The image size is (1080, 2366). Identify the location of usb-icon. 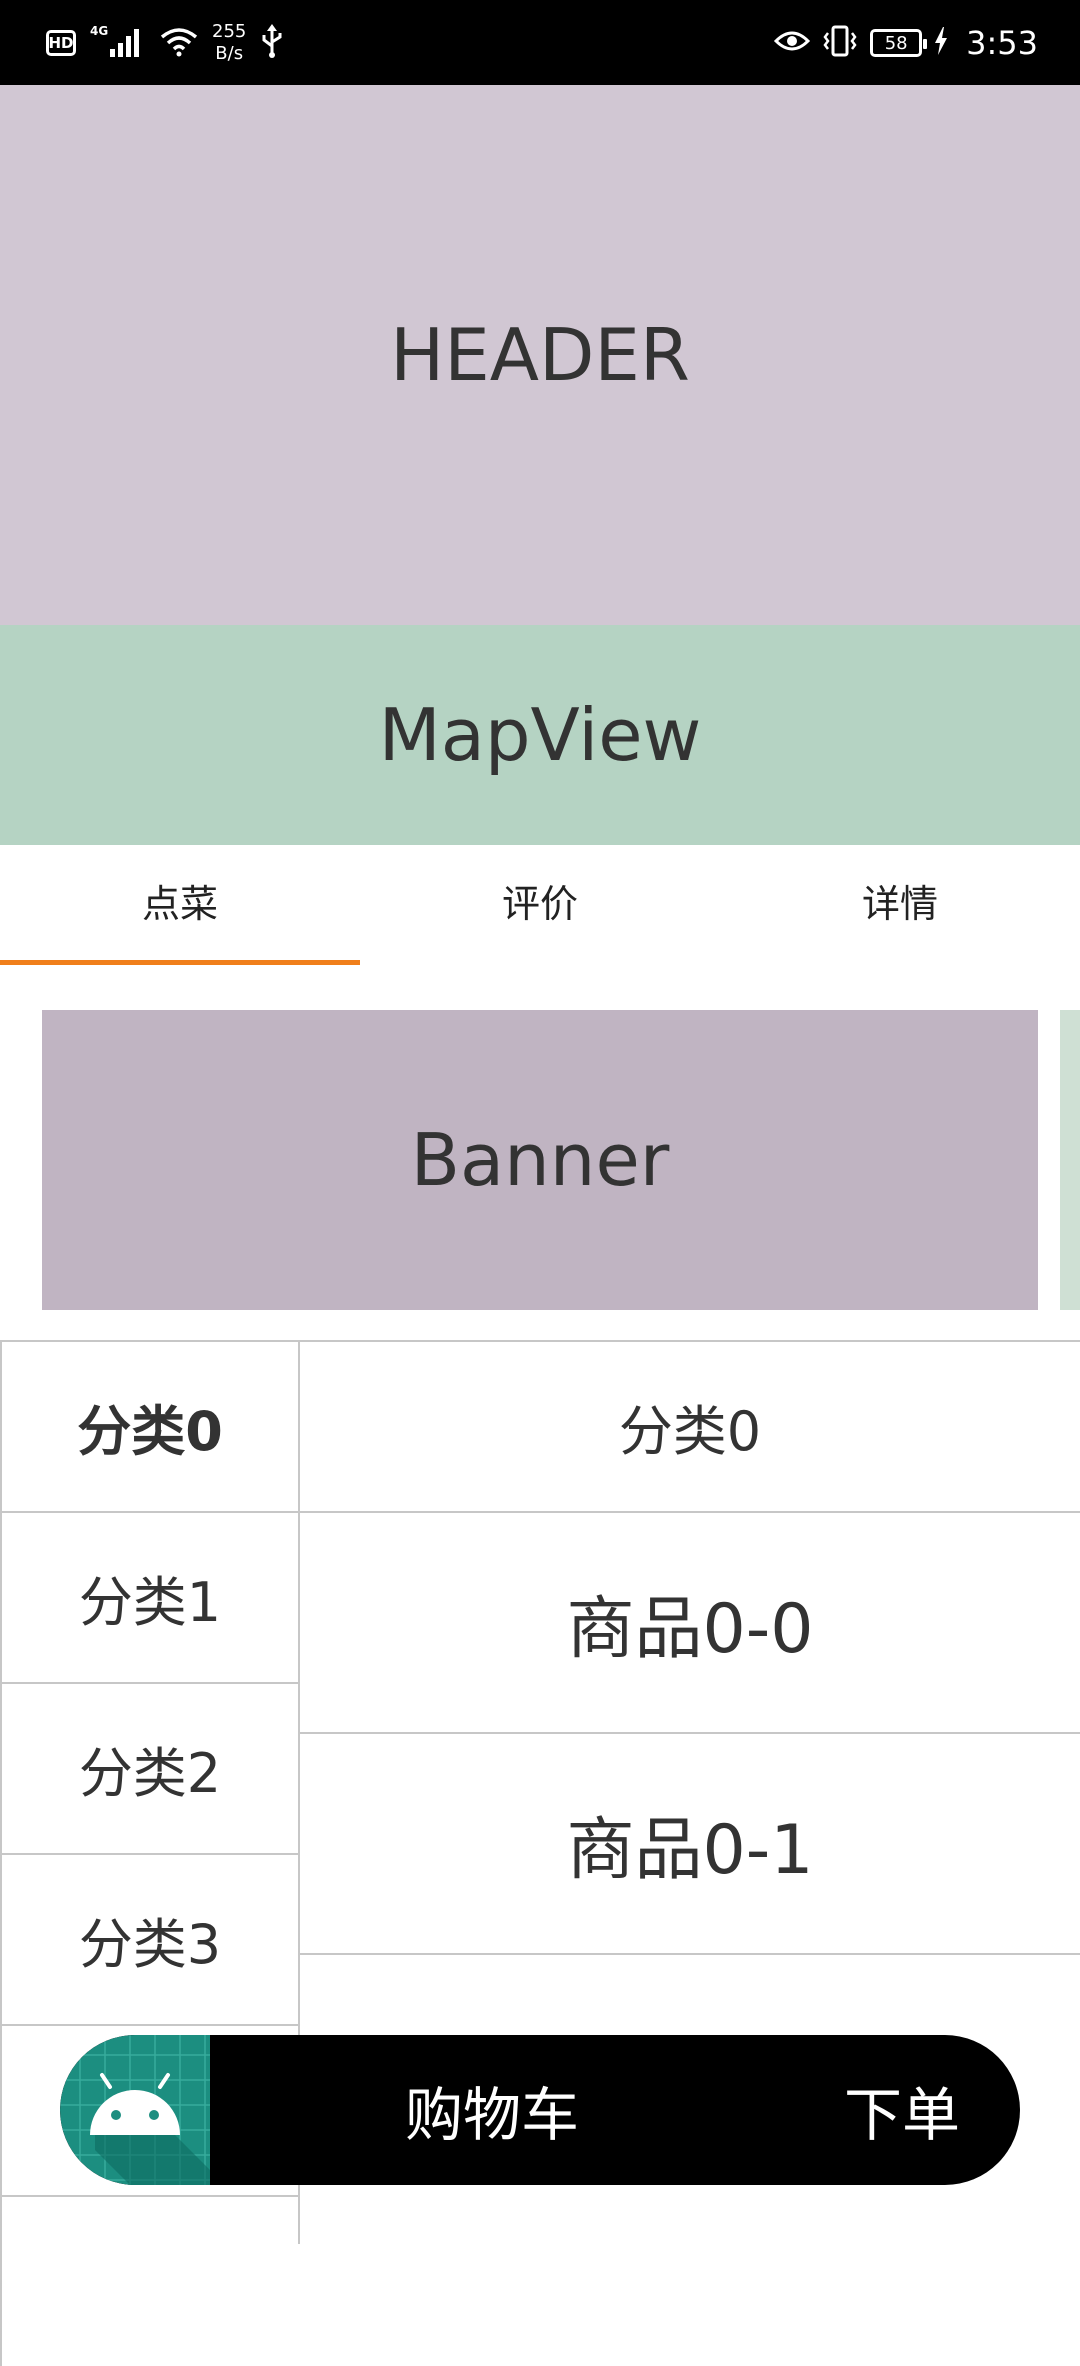
(272, 43).